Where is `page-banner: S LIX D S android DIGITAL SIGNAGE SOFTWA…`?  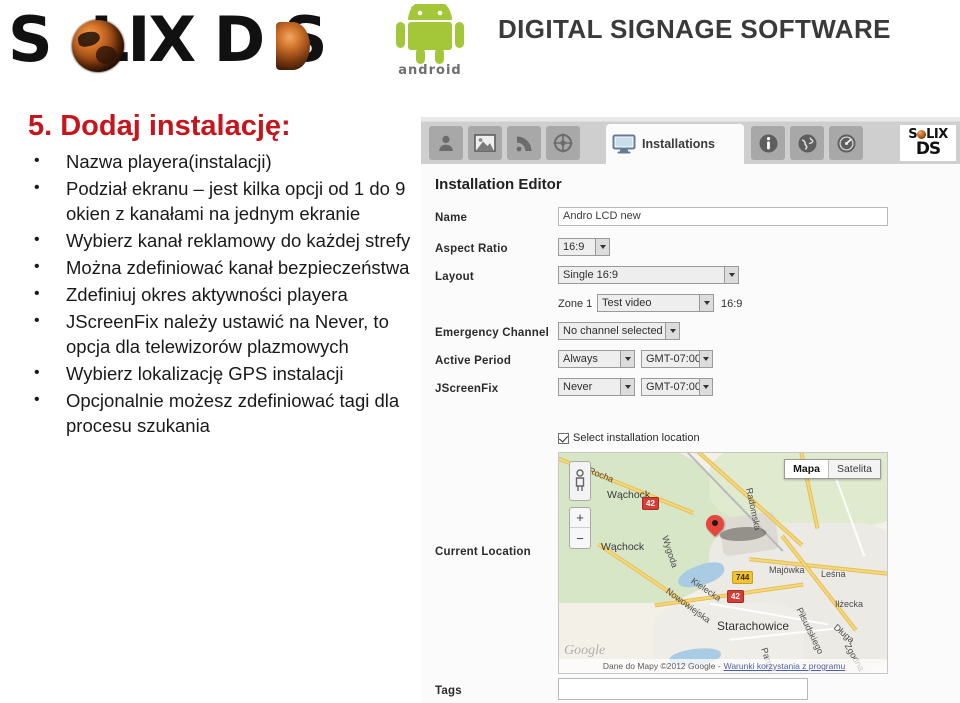
page-banner: S LIX D S android DIGITAL SIGNAGE SOFTWA… is located at coordinates (480, 44).